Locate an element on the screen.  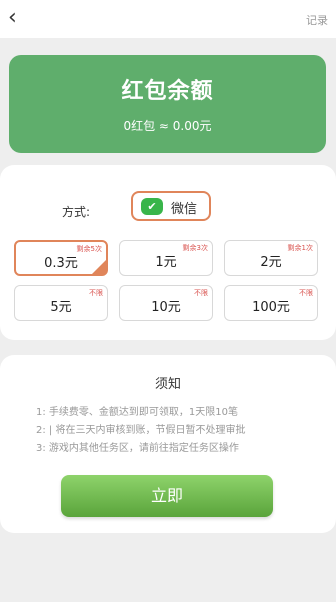
notice-rule-2: 2: | 将在三天内审核到账，节假日暂不处理审批 is located at coordinates (141, 430).